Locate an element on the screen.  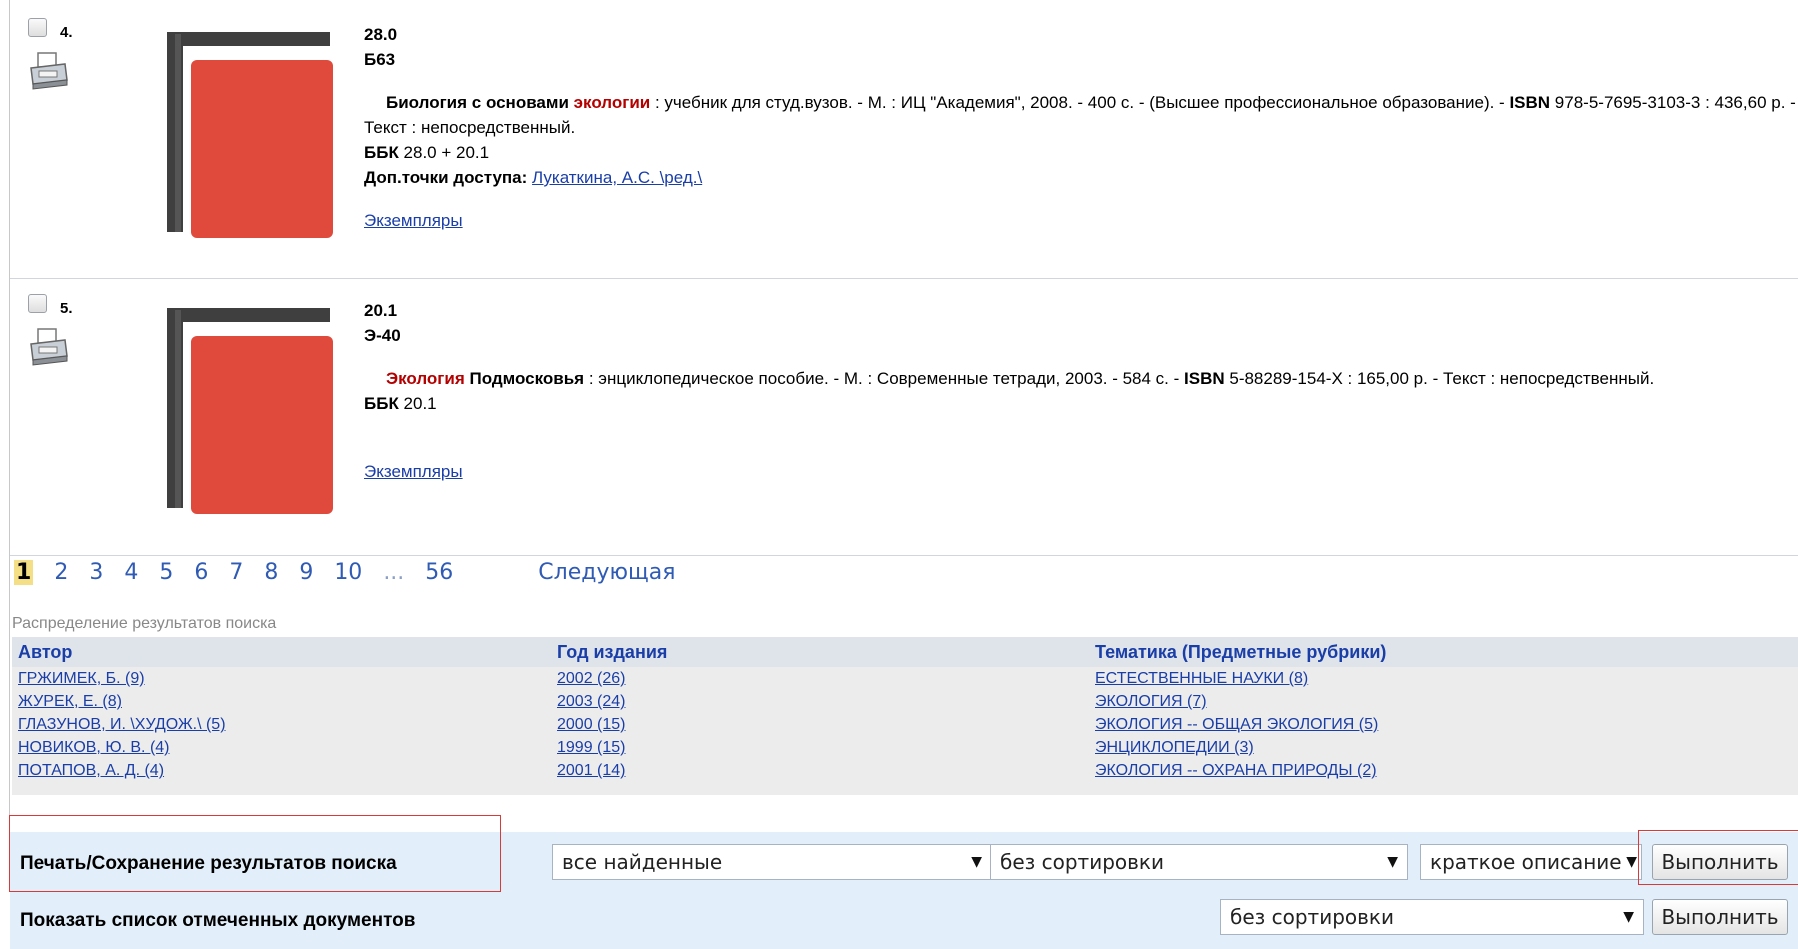
facet-item: ЕСТЕСТВЕННЫЕ НАУКИ (8) is located at coordinates (1240, 678).